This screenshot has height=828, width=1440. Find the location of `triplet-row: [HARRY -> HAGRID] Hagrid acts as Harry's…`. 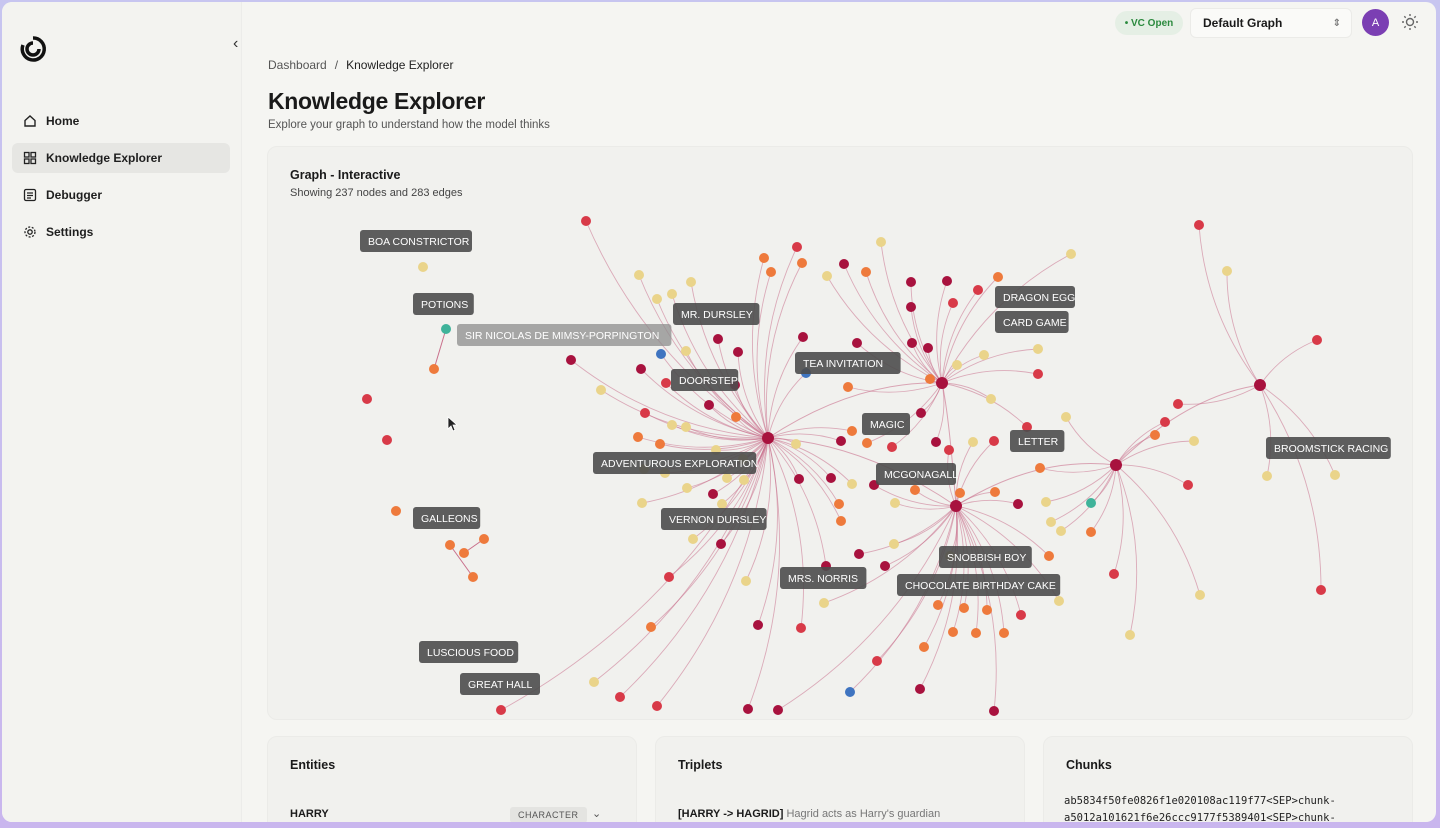

triplet-row: [HARRY -> HAGRID] Hagrid acts as Harry's… is located at coordinates (809, 814).